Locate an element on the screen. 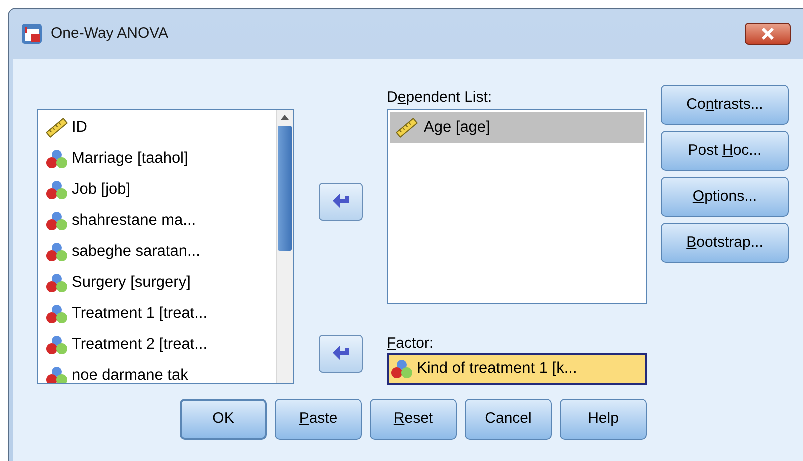 The height and width of the screenshot is (461, 803). close-button is located at coordinates (768, 34).